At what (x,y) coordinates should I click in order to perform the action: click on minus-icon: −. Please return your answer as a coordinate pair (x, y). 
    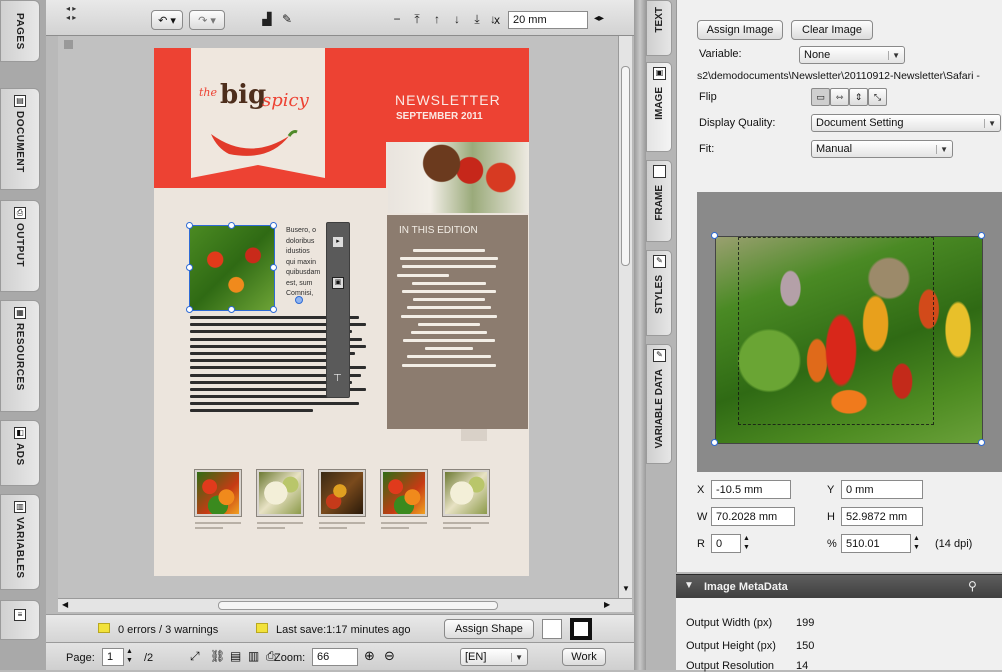
    Looking at the image, I should click on (397, 19).